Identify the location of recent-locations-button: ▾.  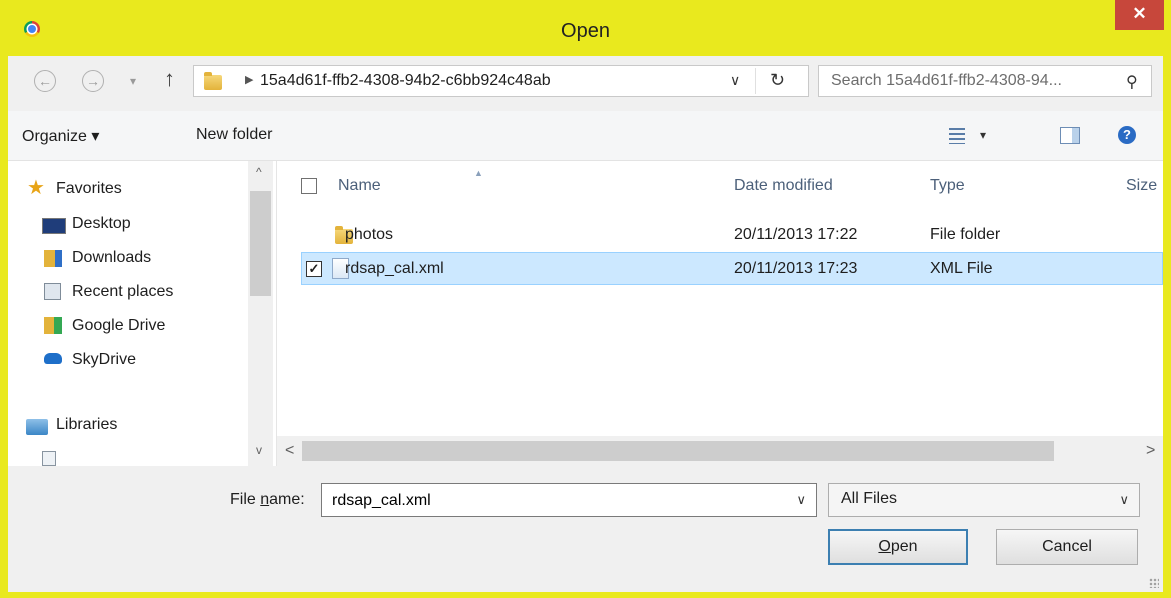
(133, 81).